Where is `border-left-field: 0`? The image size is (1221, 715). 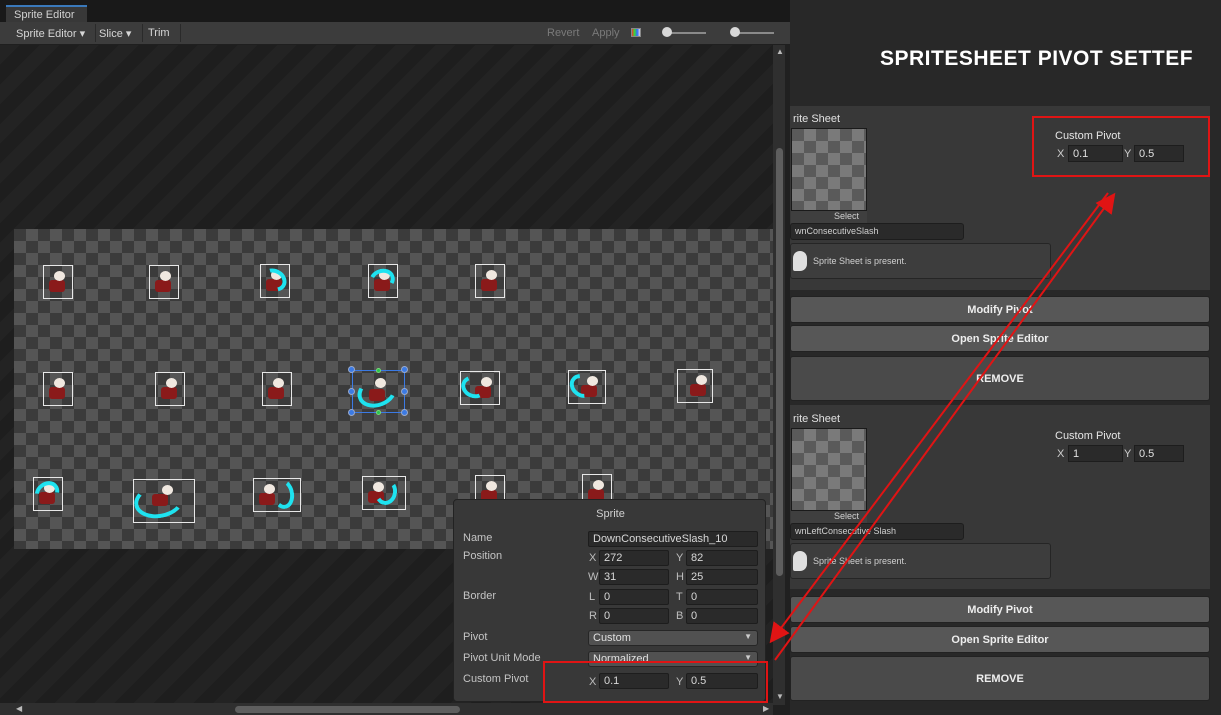
border-left-field: 0 is located at coordinates (634, 597).